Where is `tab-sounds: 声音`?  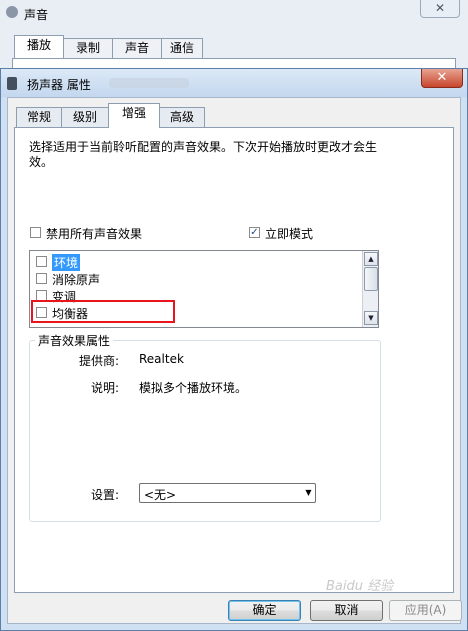 tab-sounds: 声音 is located at coordinates (137, 48).